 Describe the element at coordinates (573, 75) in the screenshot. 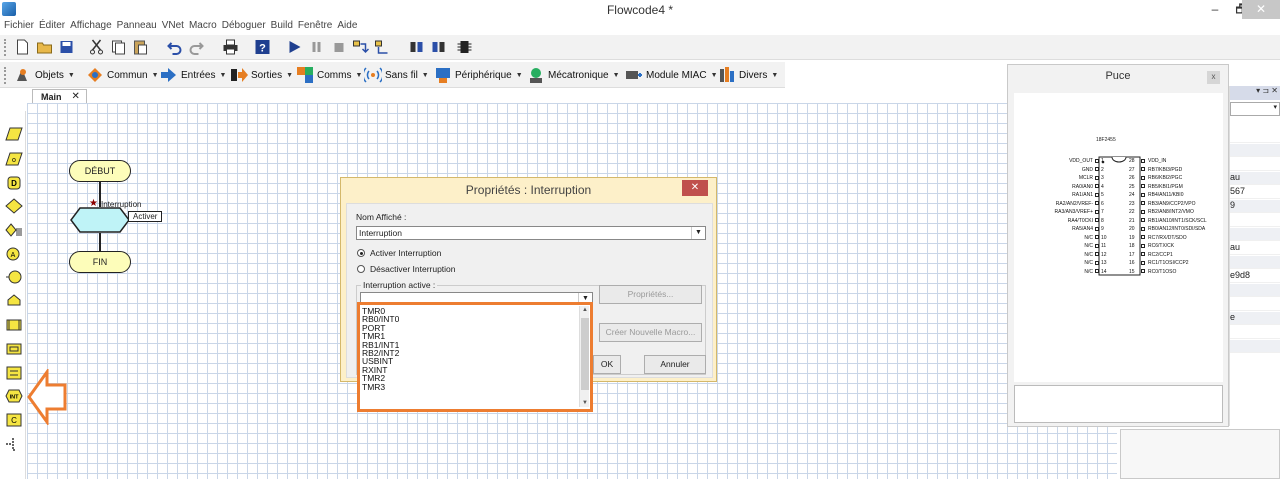

I see `mecatronique-menu: Mécatronique ▼` at that location.